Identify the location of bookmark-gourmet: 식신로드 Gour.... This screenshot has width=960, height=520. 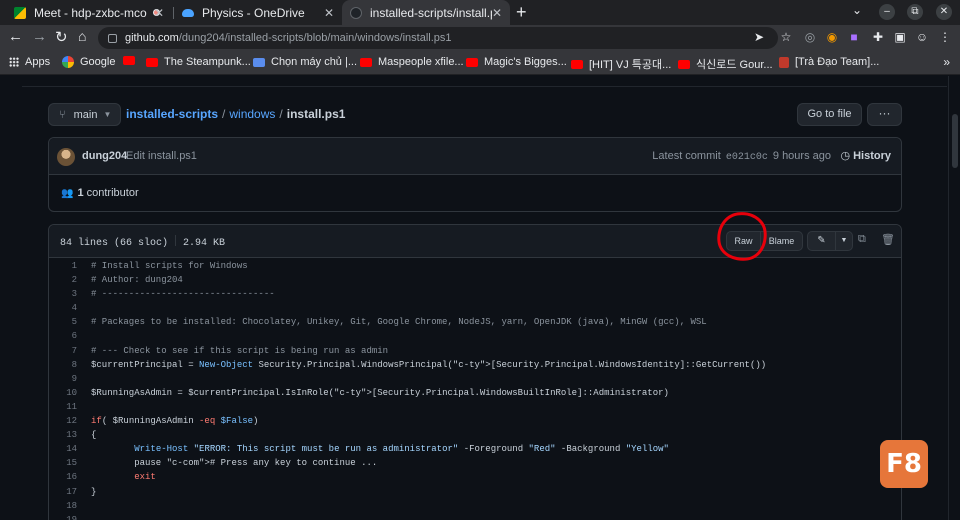
(725, 64).